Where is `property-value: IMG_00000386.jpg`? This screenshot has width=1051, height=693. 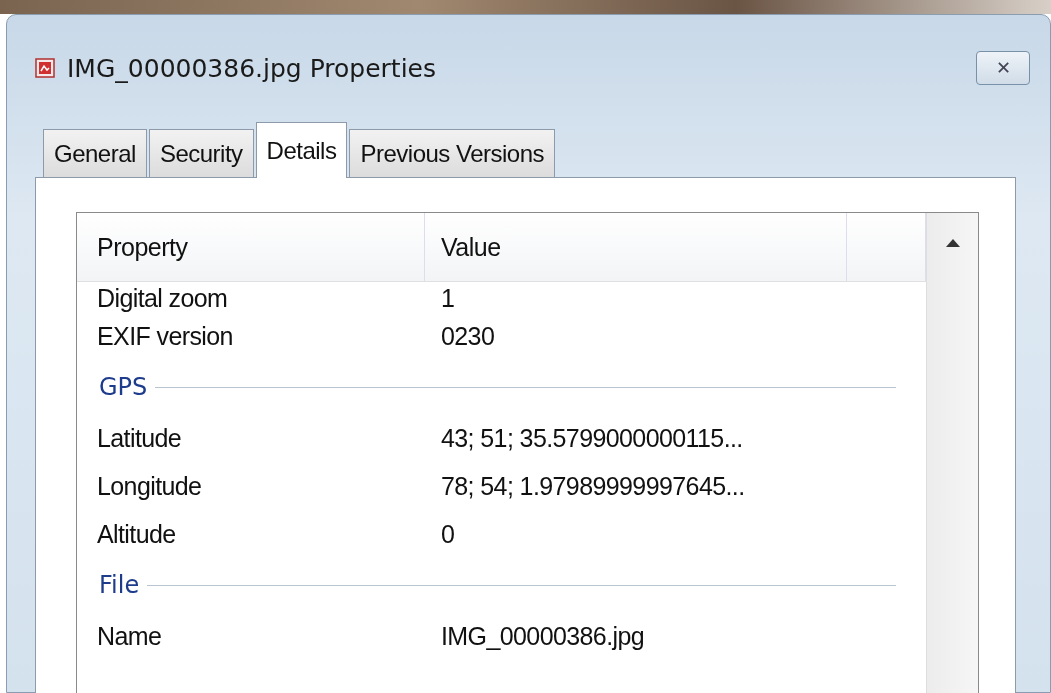
property-value: IMG_00000386.jpg is located at coordinates (543, 636).